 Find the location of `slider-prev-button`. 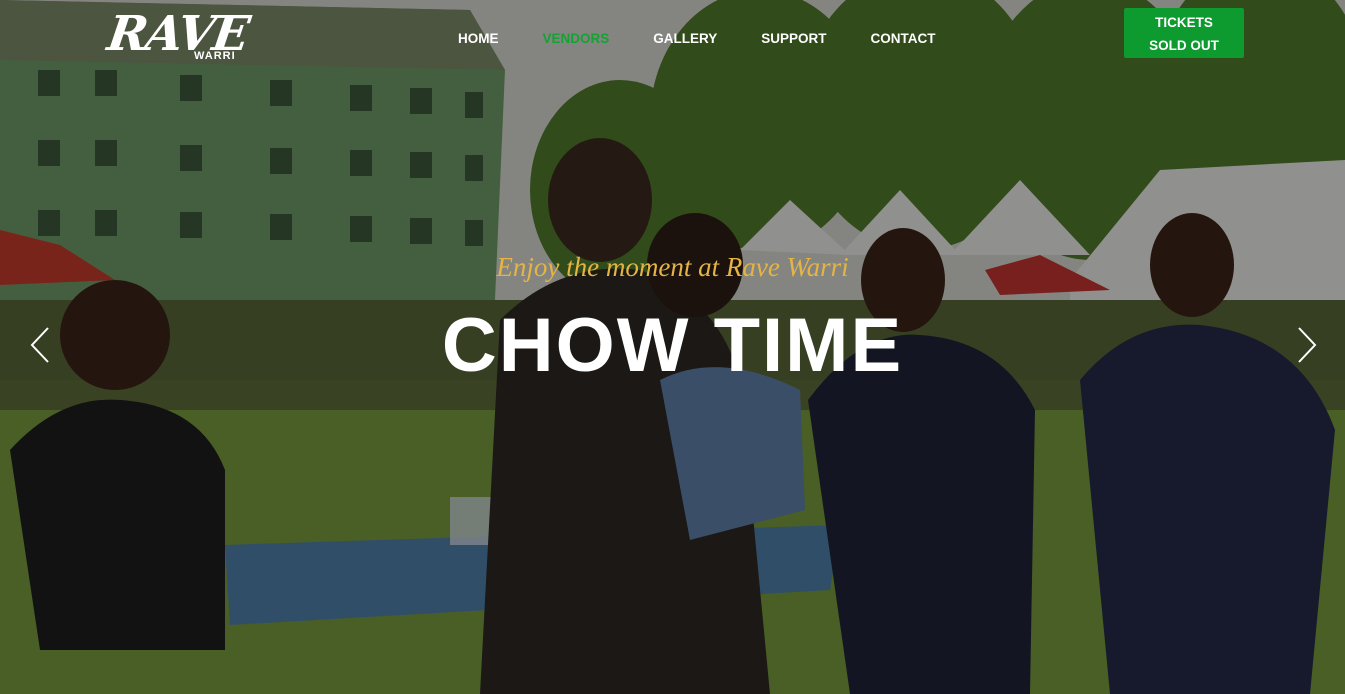

slider-prev-button is located at coordinates (40, 345).